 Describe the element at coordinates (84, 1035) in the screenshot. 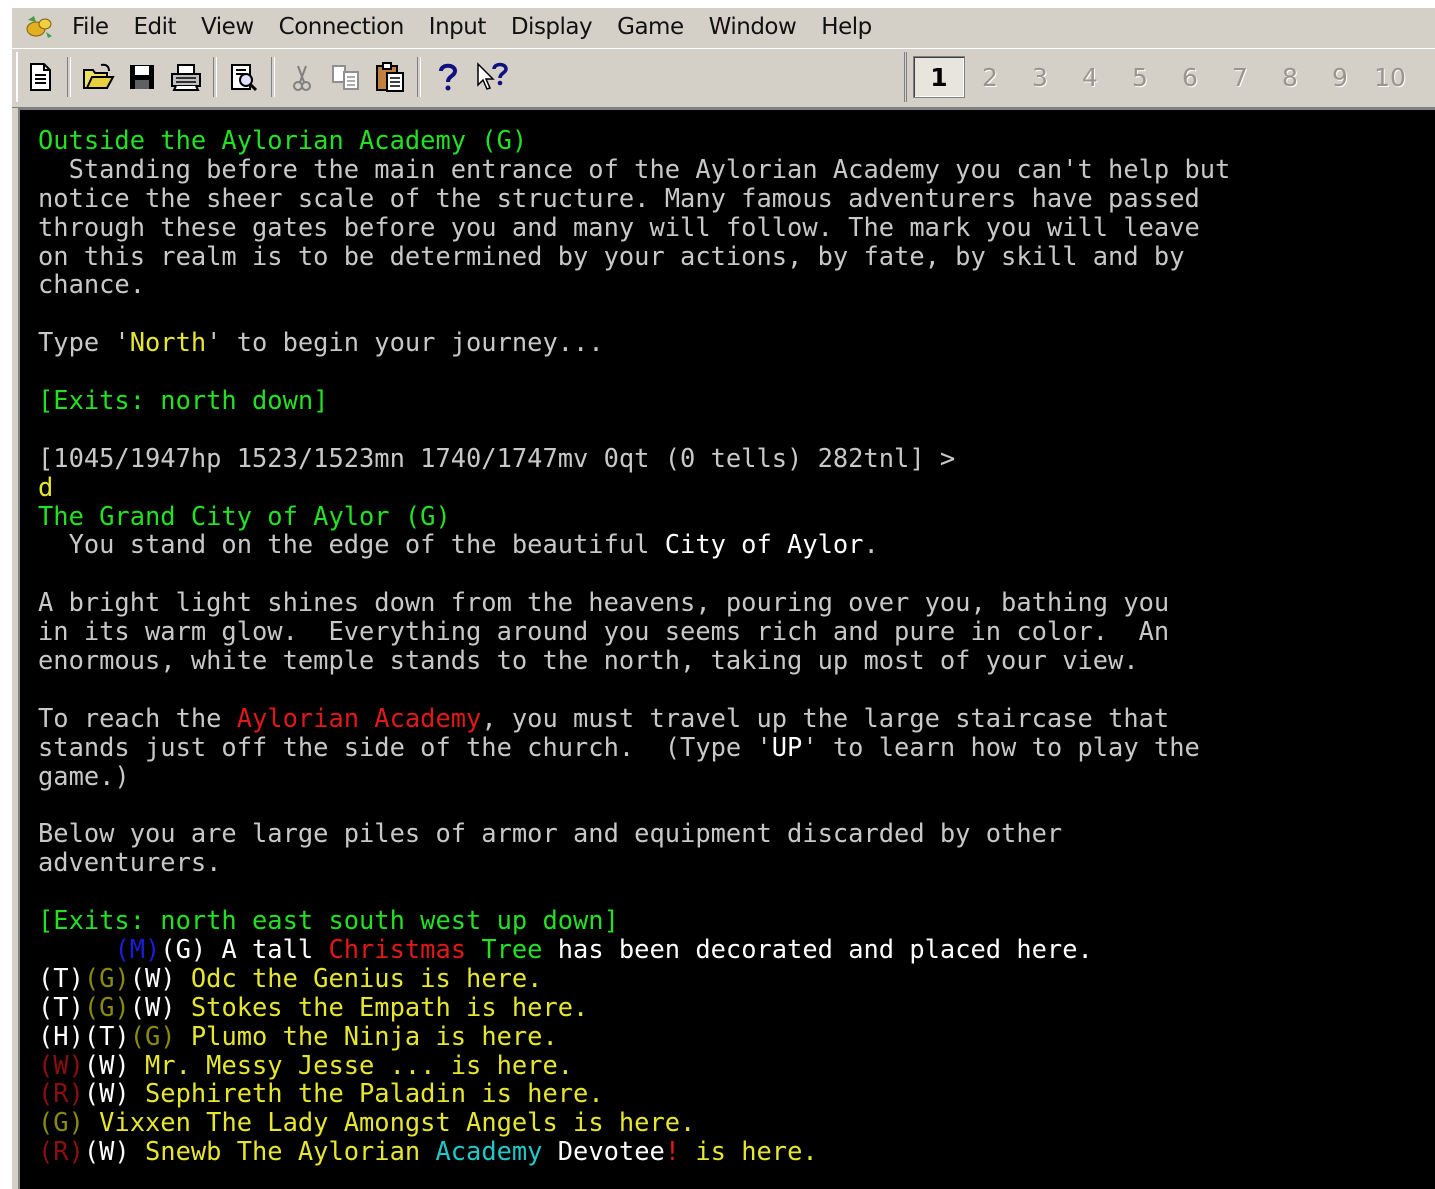

I see `terminal-segment: (H)(T)` at that location.